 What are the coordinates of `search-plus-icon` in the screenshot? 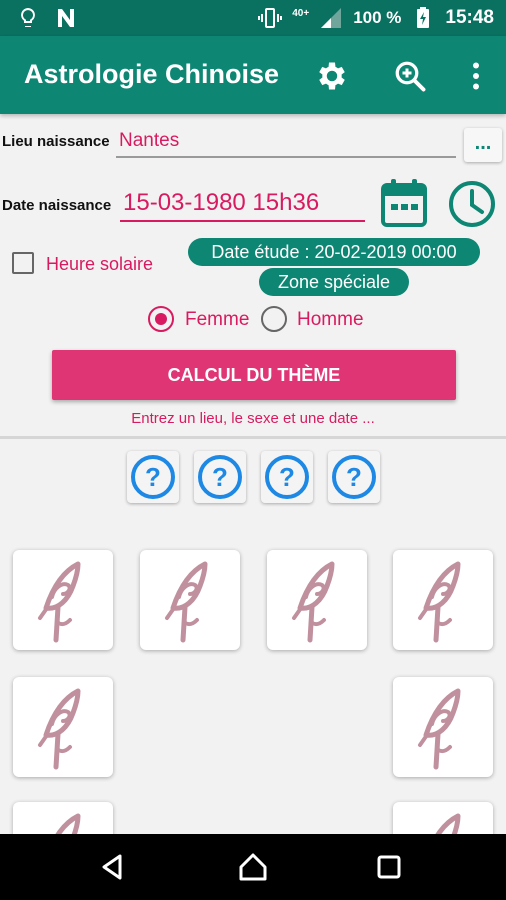 It's located at (410, 76).